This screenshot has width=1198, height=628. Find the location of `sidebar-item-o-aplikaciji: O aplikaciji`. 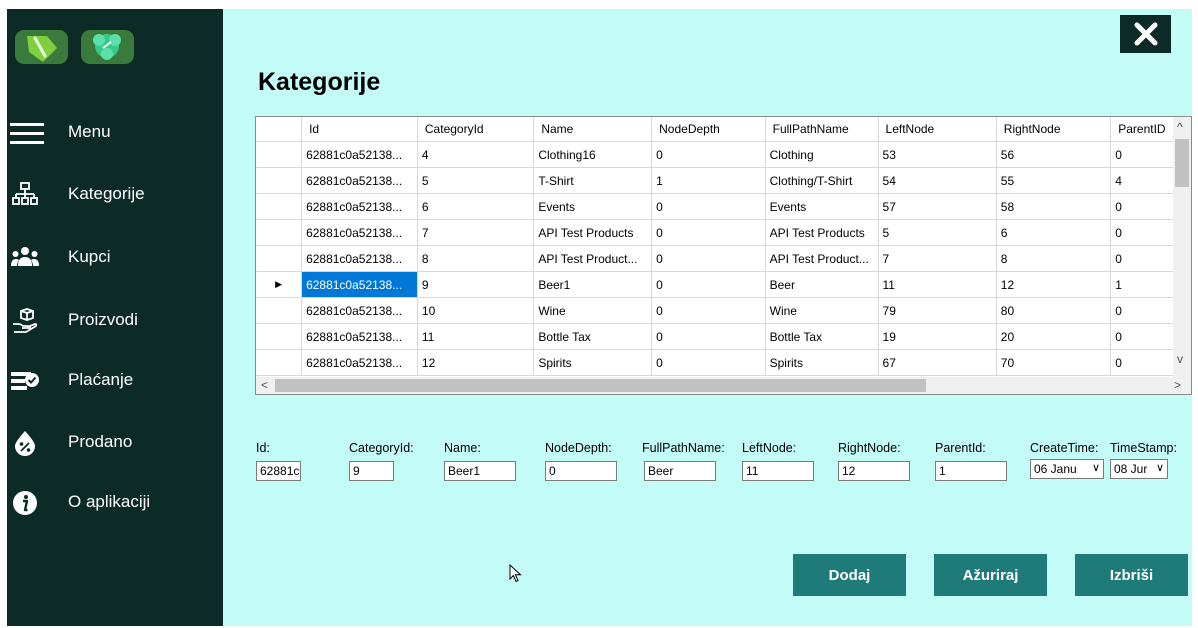

sidebar-item-o-aplikaciji: O aplikaciji is located at coordinates (115, 503).